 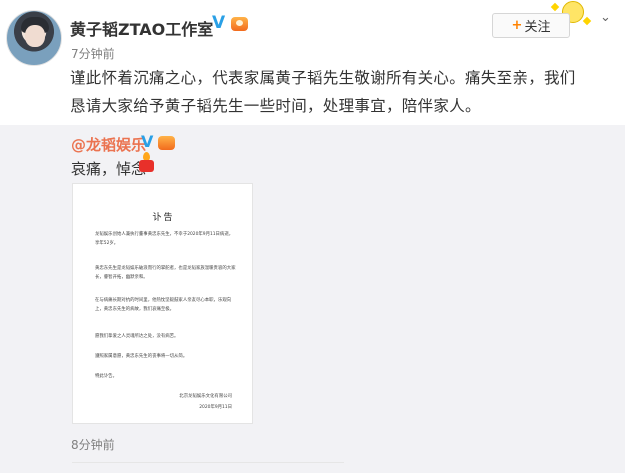 What do you see at coordinates (215, 407) in the screenshot?
I see `obituary-signature-date: 2020年9月11日` at bounding box center [215, 407].